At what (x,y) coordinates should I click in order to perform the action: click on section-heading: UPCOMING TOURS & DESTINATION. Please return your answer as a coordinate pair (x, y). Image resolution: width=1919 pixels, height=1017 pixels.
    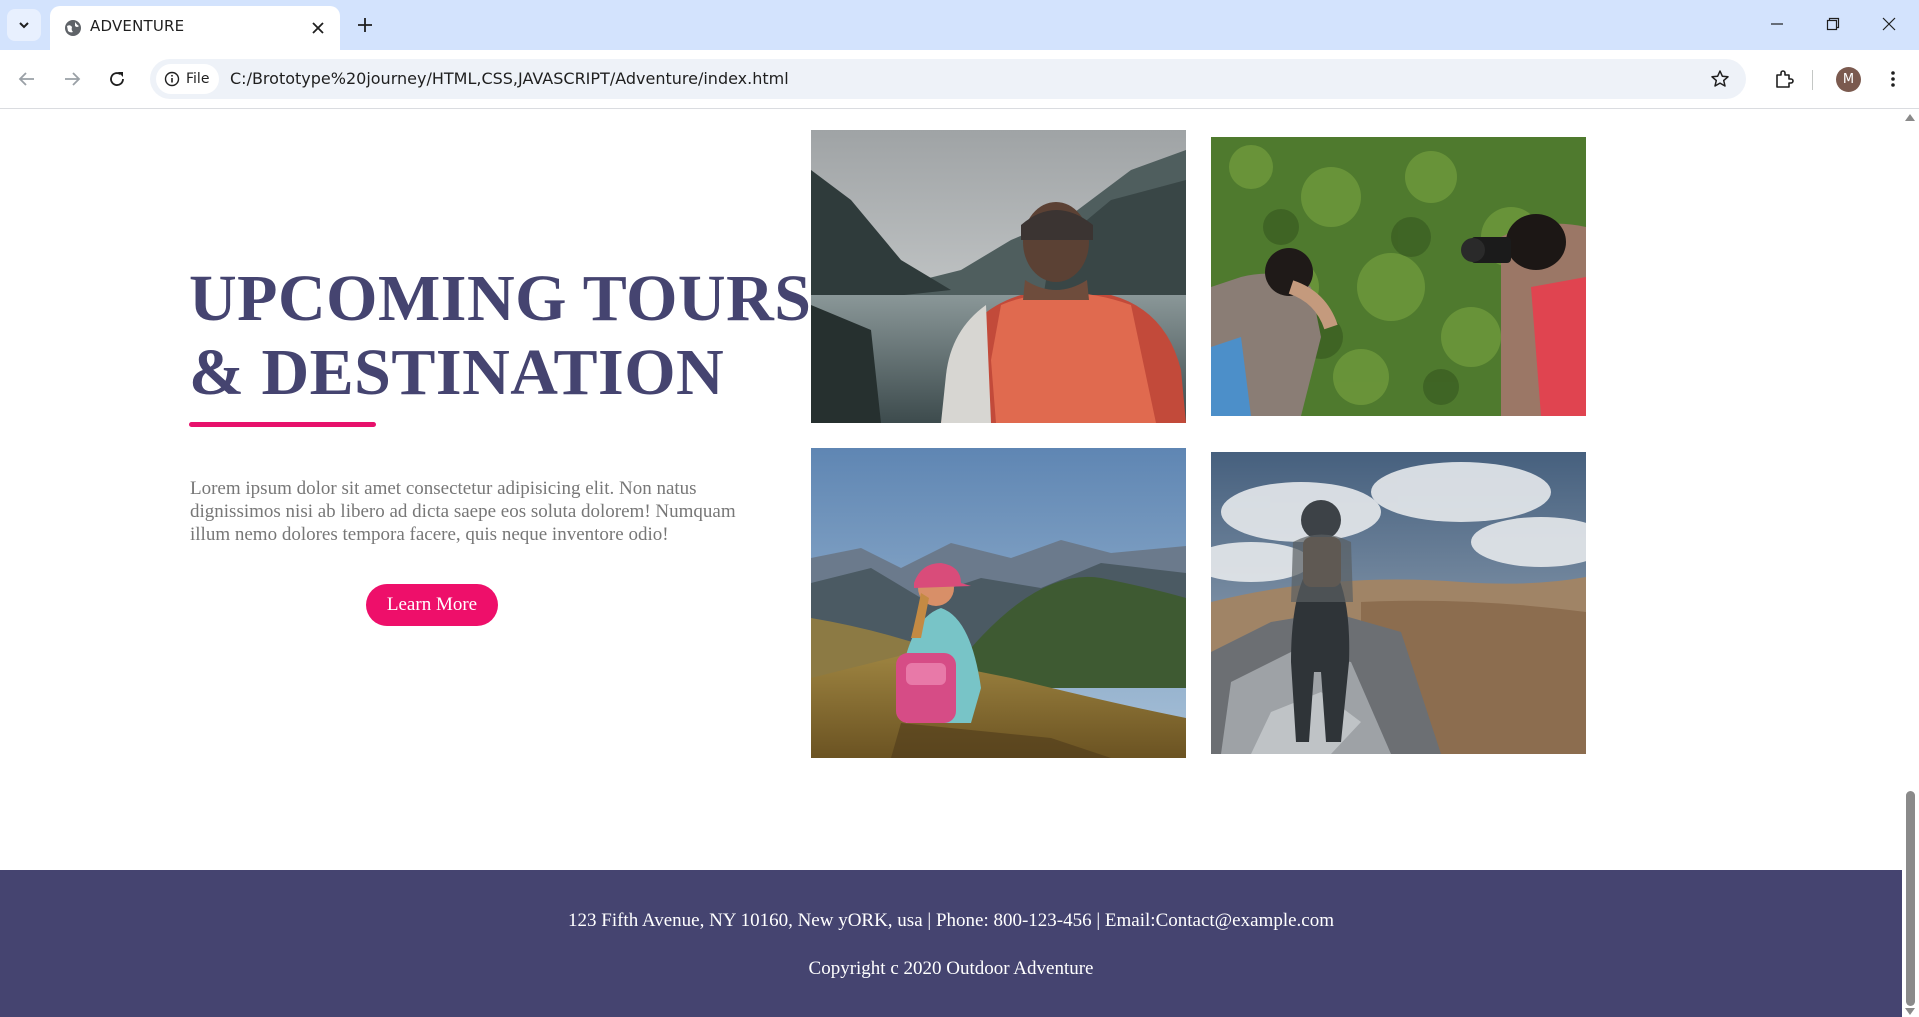
    Looking at the image, I should click on (500, 336).